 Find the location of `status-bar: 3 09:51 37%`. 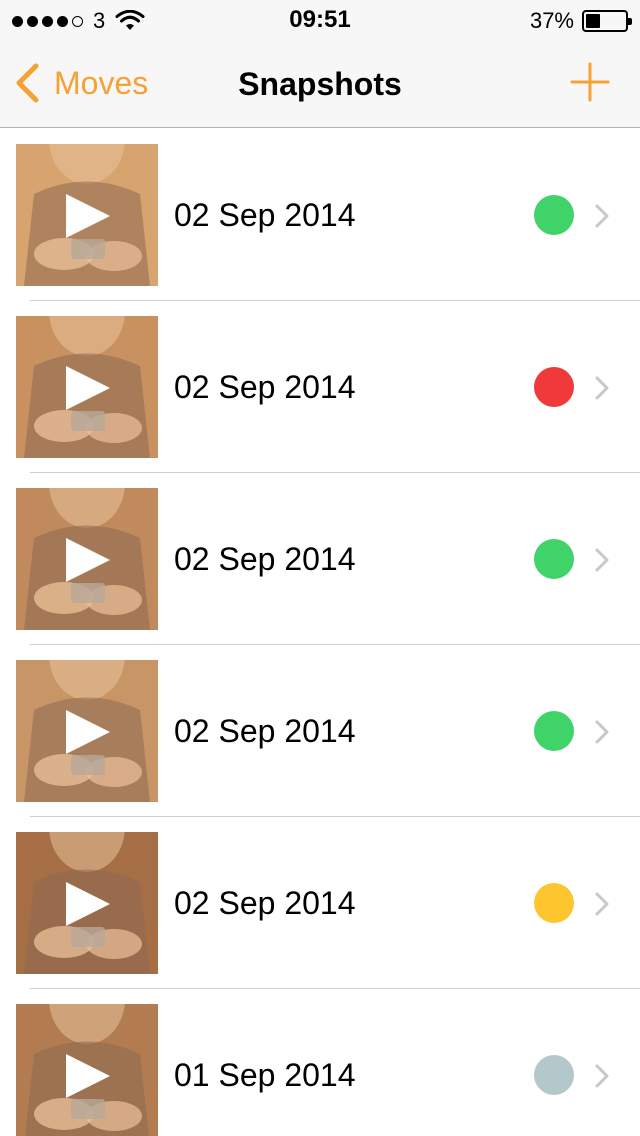

status-bar: 3 09:51 37% is located at coordinates (320, 20).